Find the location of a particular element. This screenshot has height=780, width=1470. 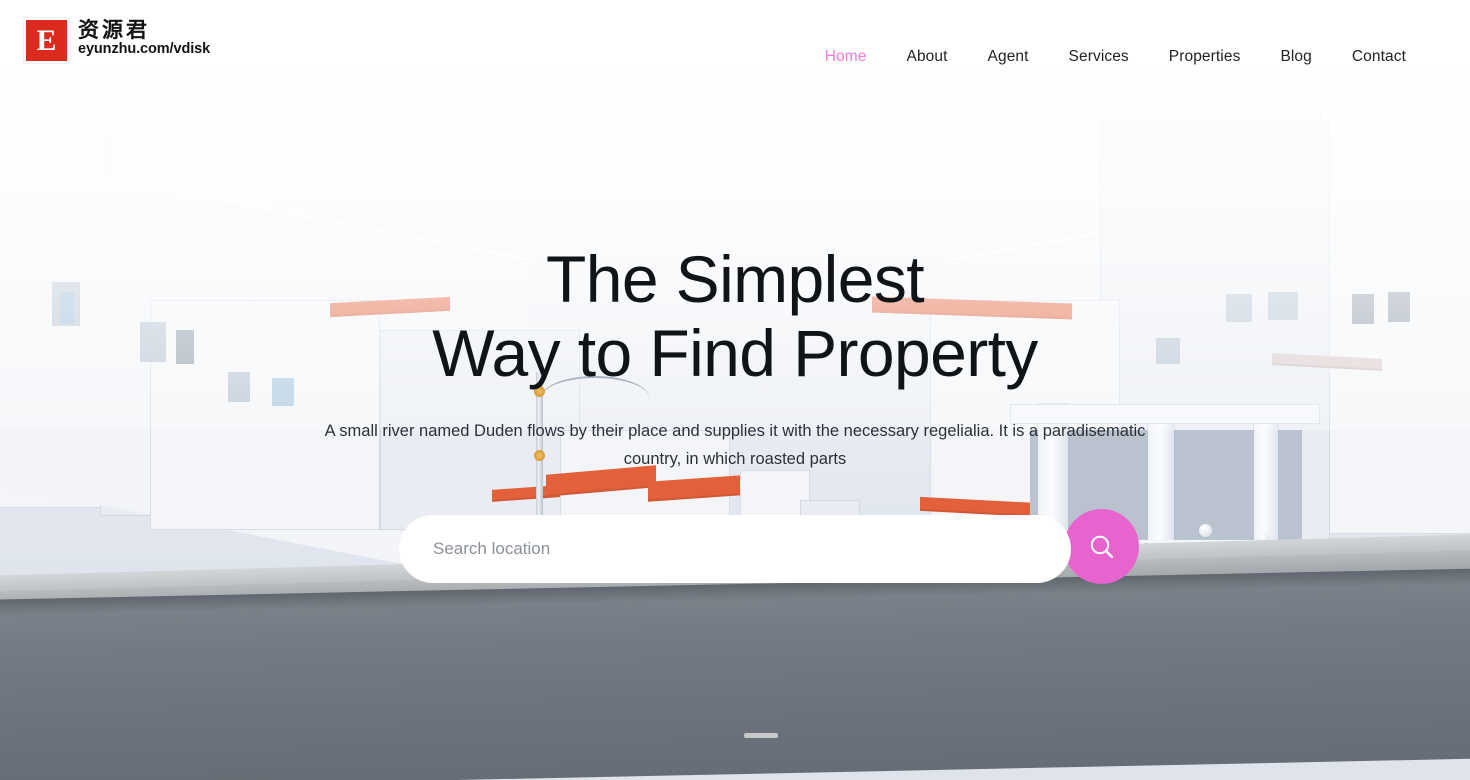

nav-item-services: Services is located at coordinates (1099, 57).